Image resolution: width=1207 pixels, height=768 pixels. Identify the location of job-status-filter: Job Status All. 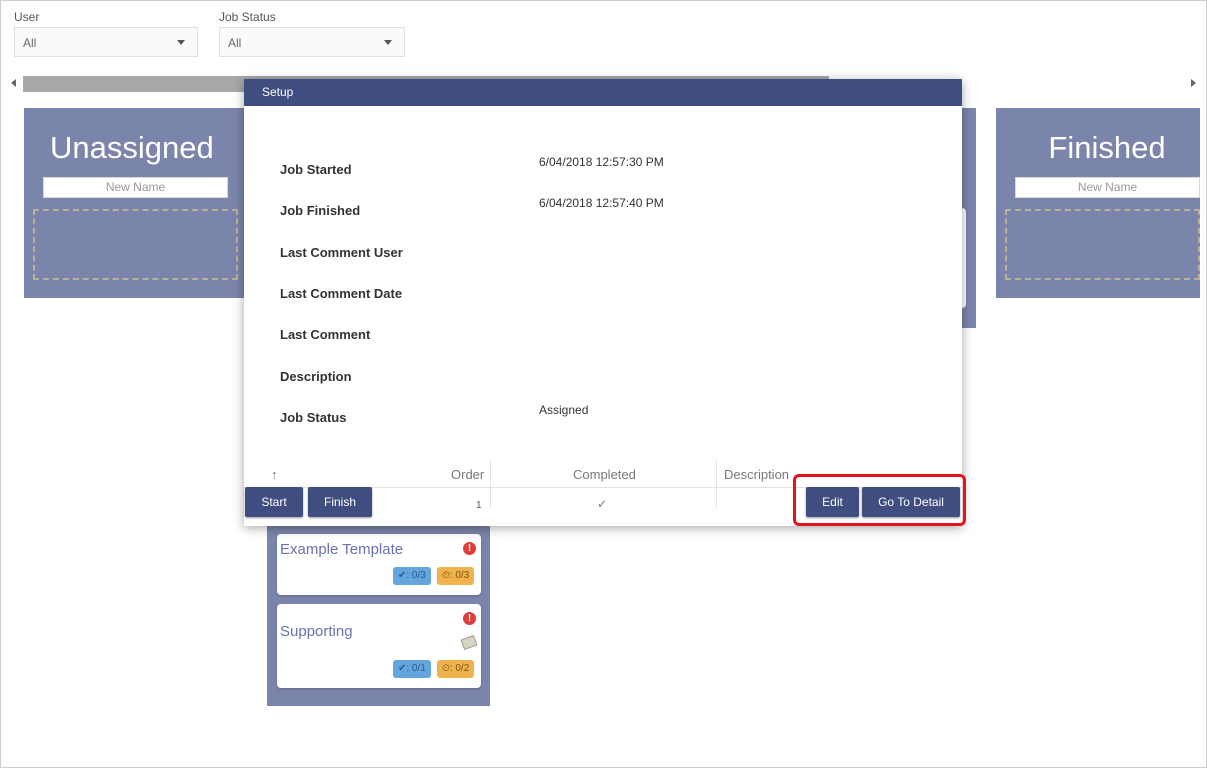
(312, 33).